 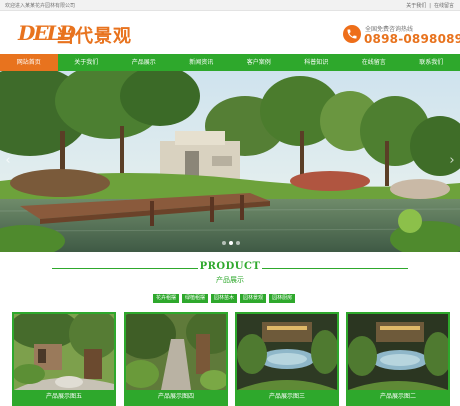 I want to click on hotline-number: 0898-08980898, so click(x=412, y=39).